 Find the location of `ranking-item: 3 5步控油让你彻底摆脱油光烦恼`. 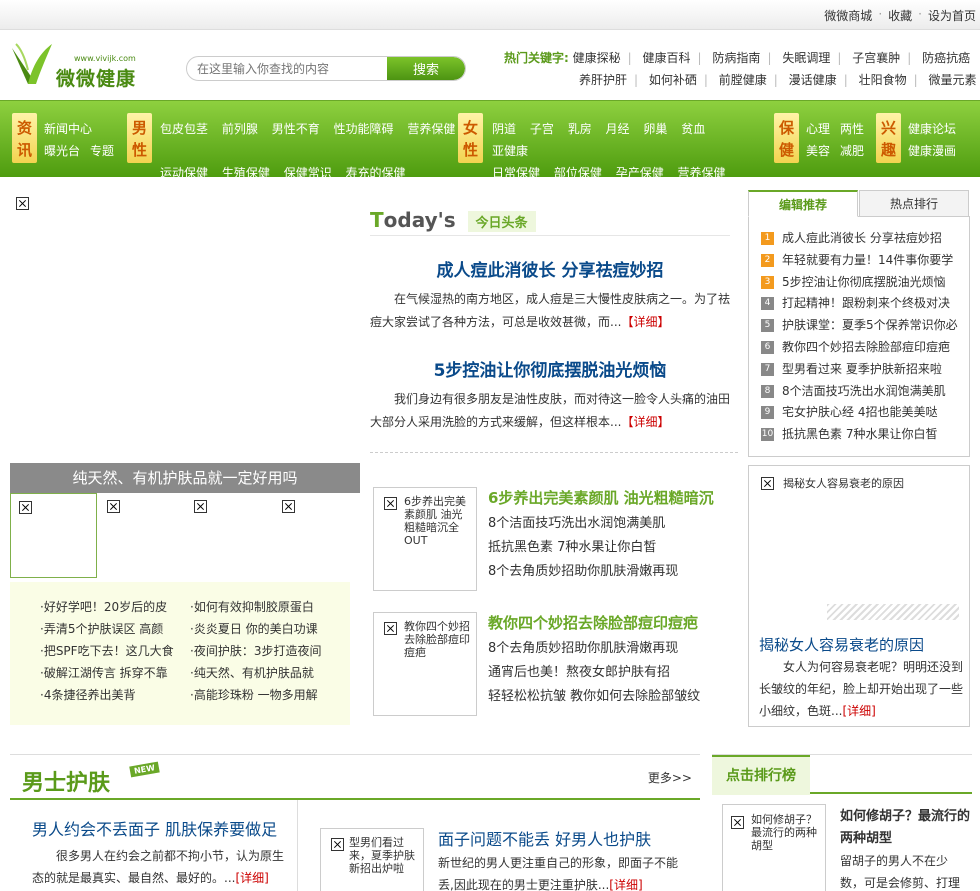

ranking-item: 3 5步控油让你彻底摆脱油光烦恼 is located at coordinates (865, 283).